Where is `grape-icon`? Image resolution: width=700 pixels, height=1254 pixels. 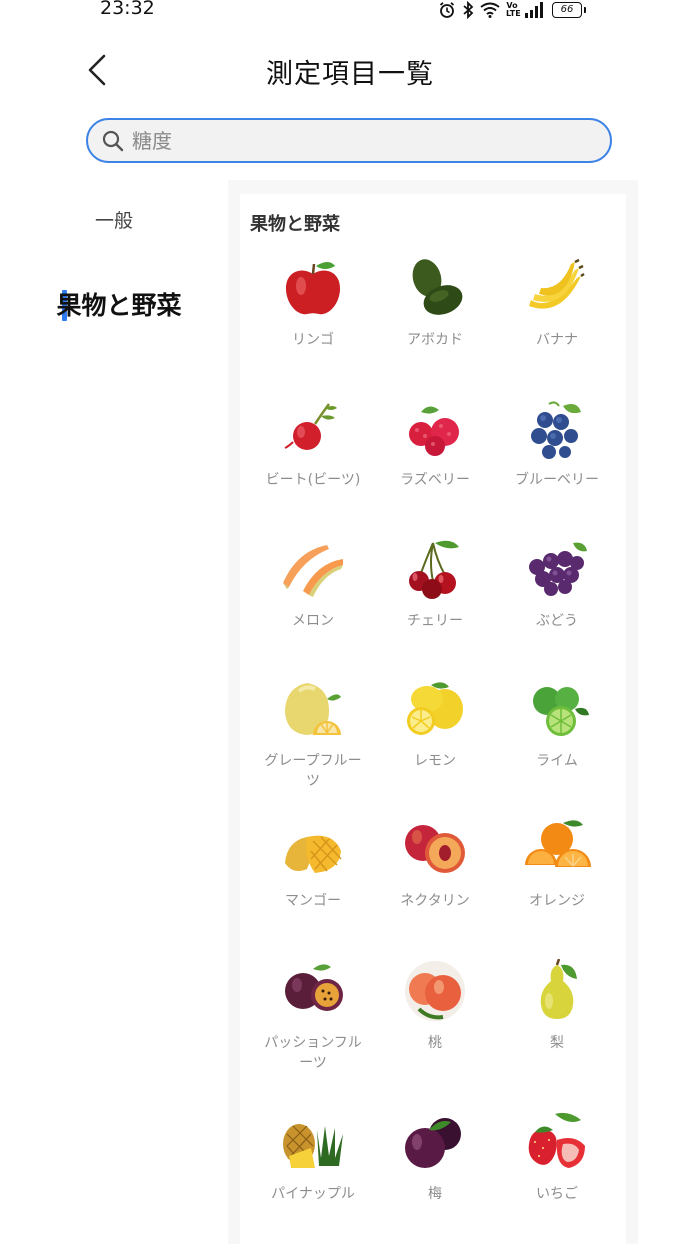
grape-icon is located at coordinates (558, 569).